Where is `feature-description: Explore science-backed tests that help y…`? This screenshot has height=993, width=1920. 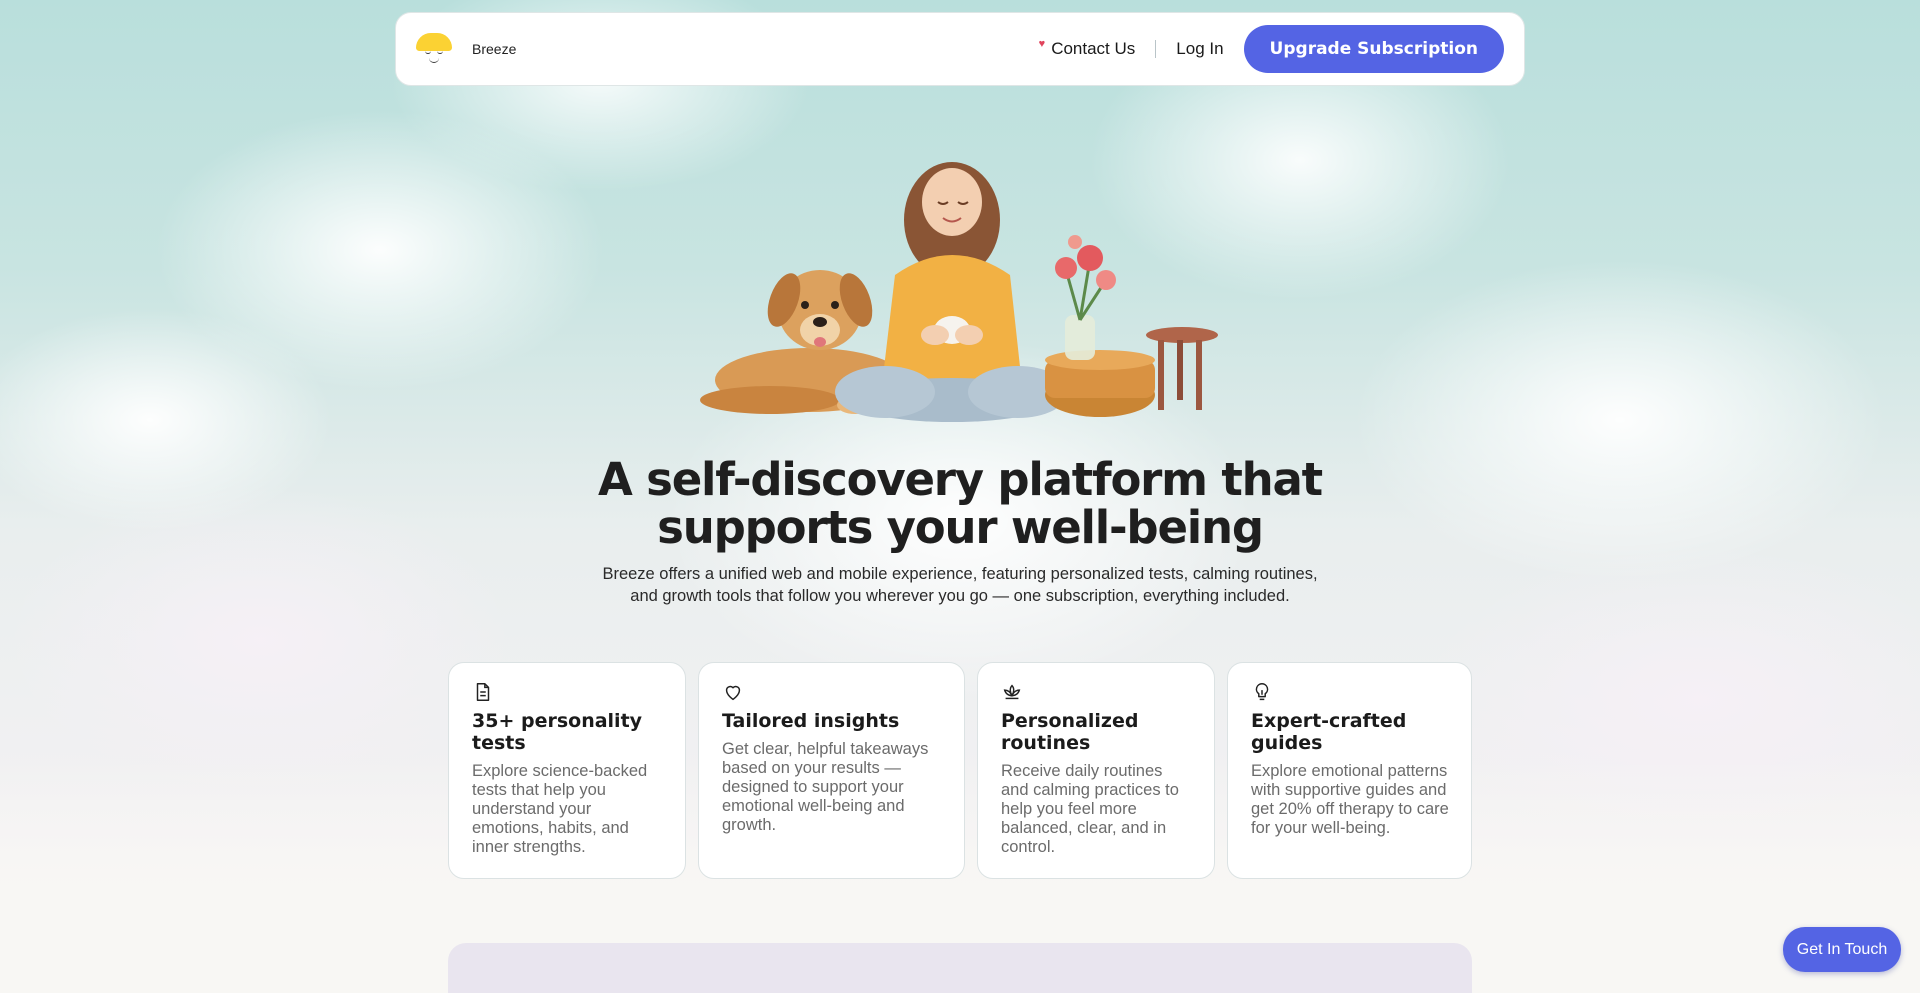 feature-description: Explore science-backed tests that help y… is located at coordinates (560, 809).